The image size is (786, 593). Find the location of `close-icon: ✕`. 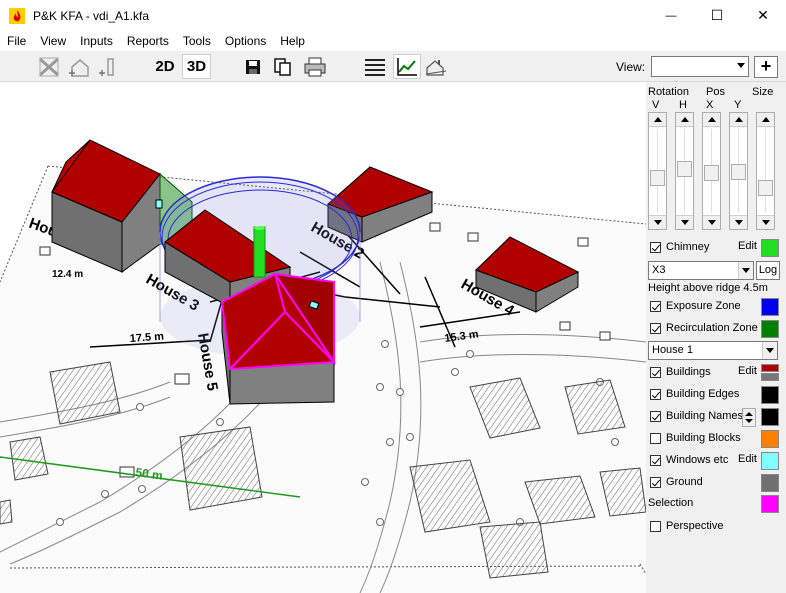

close-icon: ✕ is located at coordinates (763, 15).